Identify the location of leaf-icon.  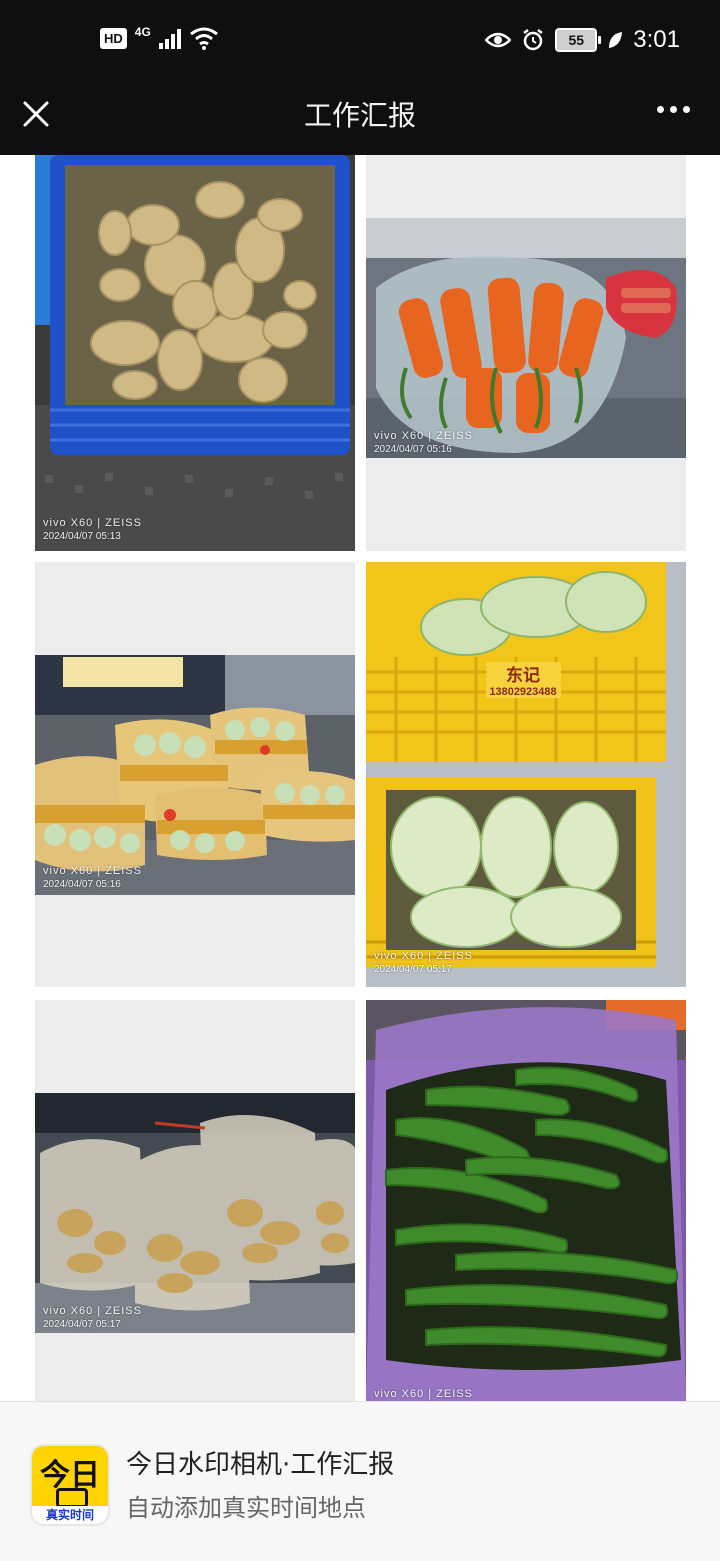
(616, 40).